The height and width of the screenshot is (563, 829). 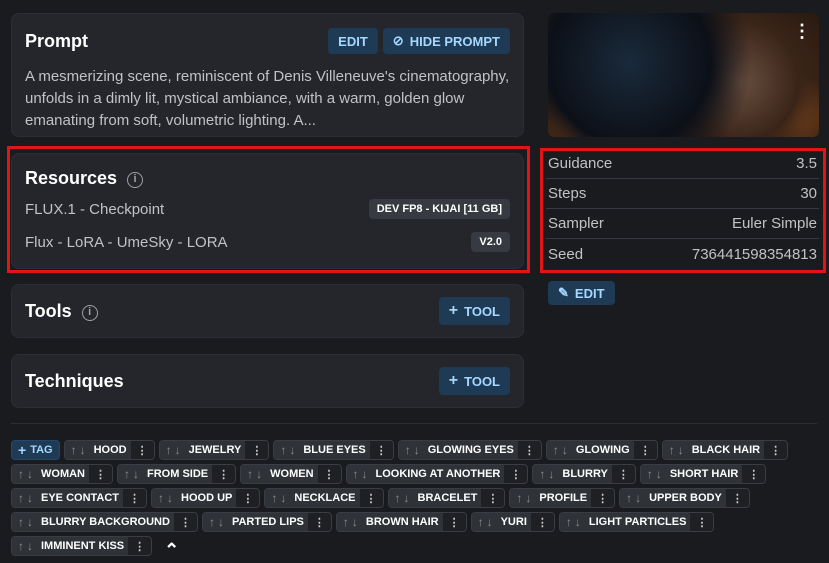 I want to click on resource-item: Flux - LoRA - UmeSky - LORA V2.0, so click(x=267, y=242).